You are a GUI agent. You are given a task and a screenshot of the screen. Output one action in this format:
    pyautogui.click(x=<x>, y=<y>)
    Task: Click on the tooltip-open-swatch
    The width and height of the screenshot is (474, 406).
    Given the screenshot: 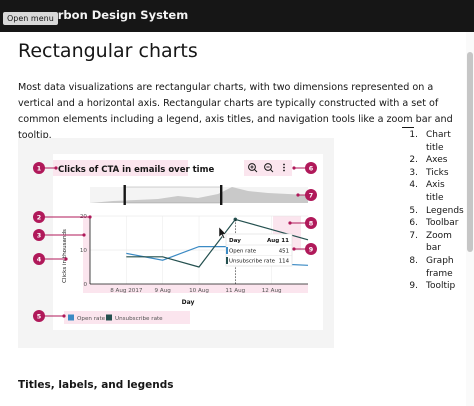 What is the action you would take?
    pyautogui.click(x=227, y=250)
    